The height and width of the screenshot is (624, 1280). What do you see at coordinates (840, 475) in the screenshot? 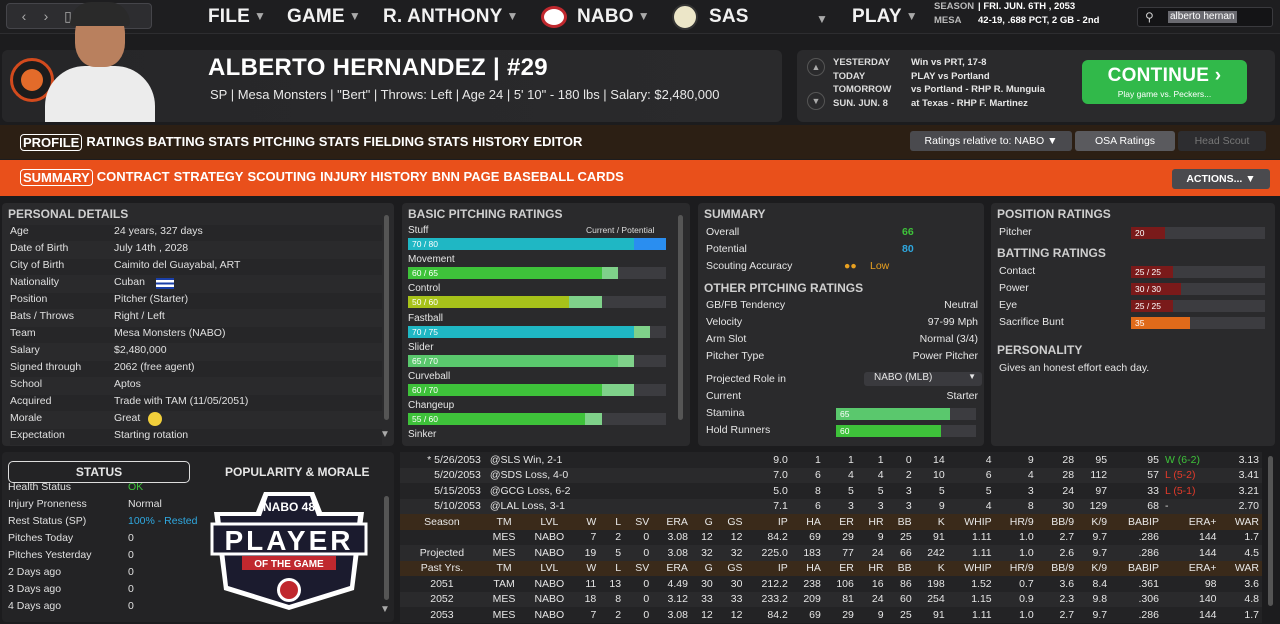
I see `table-cell: 4` at bounding box center [840, 475].